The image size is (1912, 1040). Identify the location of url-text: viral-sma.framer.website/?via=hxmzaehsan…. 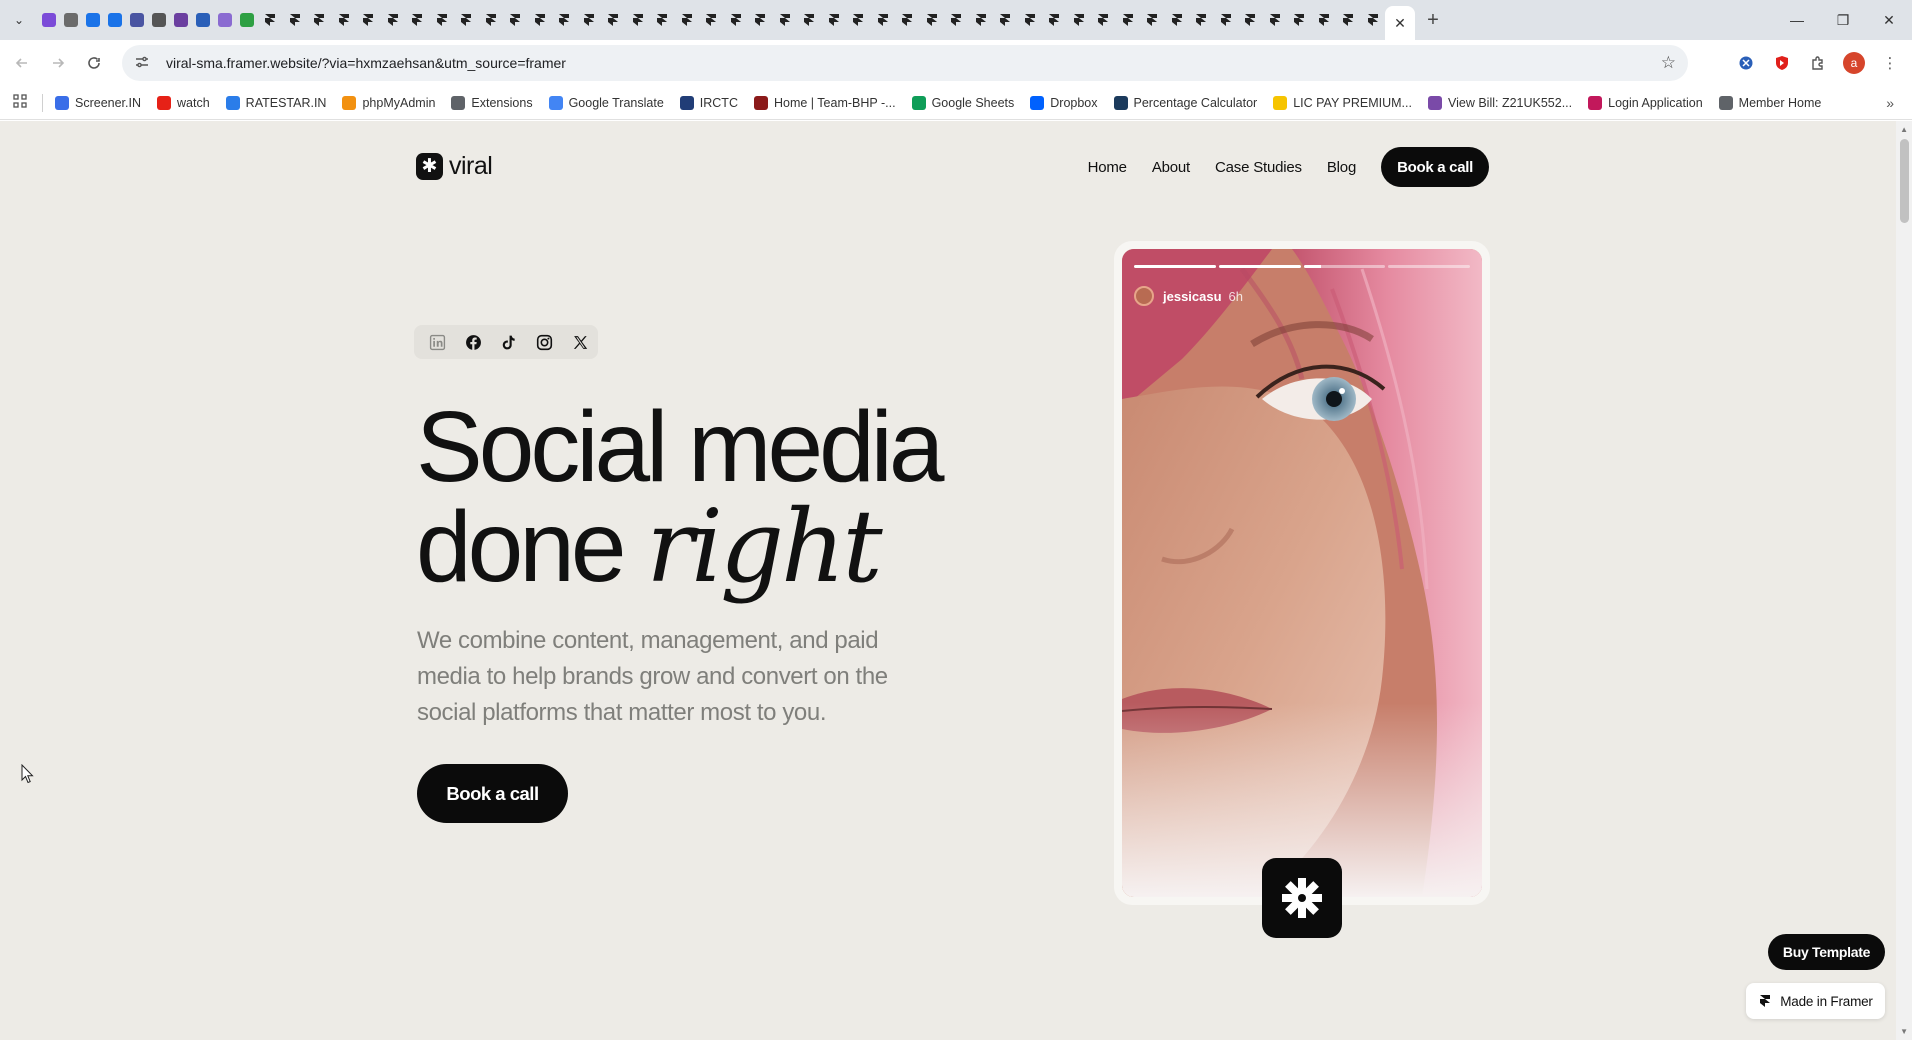
(366, 63).